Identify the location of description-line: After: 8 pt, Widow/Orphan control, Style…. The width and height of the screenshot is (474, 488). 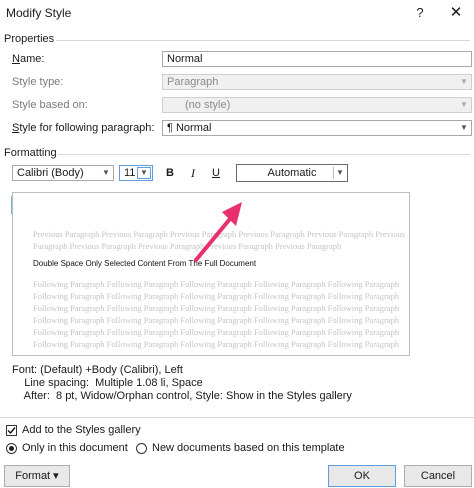
(182, 396).